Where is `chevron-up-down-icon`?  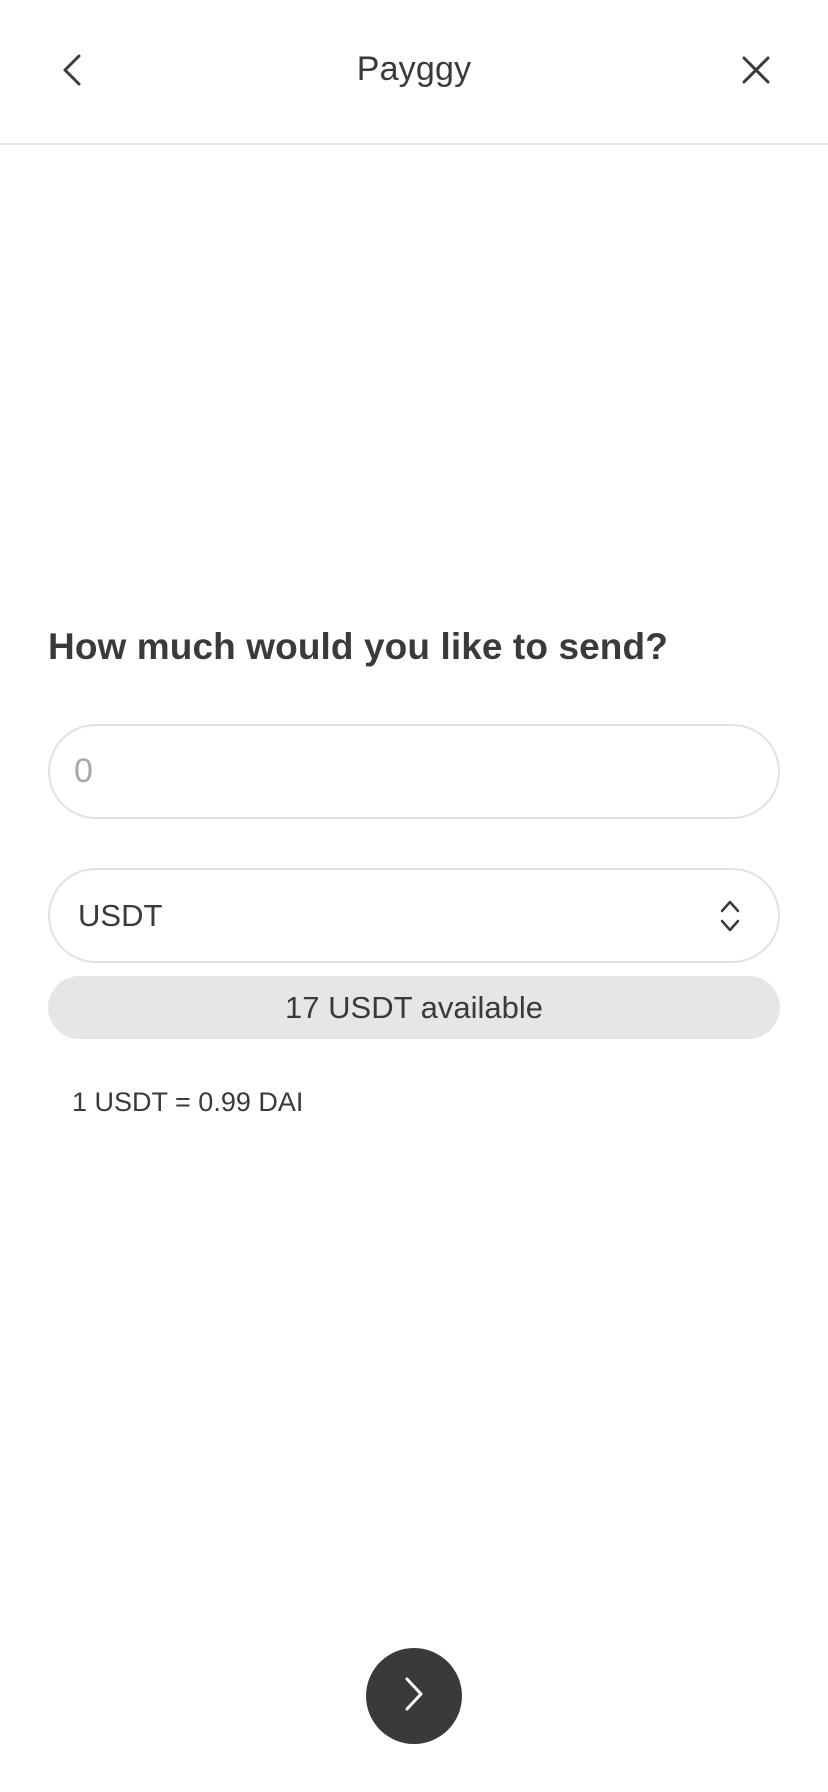 chevron-up-down-icon is located at coordinates (730, 916).